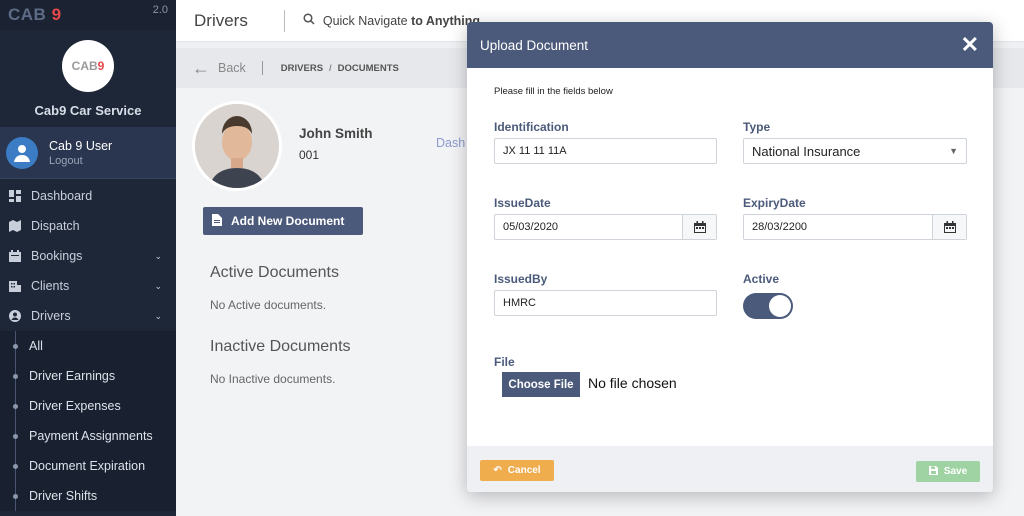  What do you see at coordinates (450, 143) in the screenshot?
I see `tab-dashboard: Dash` at bounding box center [450, 143].